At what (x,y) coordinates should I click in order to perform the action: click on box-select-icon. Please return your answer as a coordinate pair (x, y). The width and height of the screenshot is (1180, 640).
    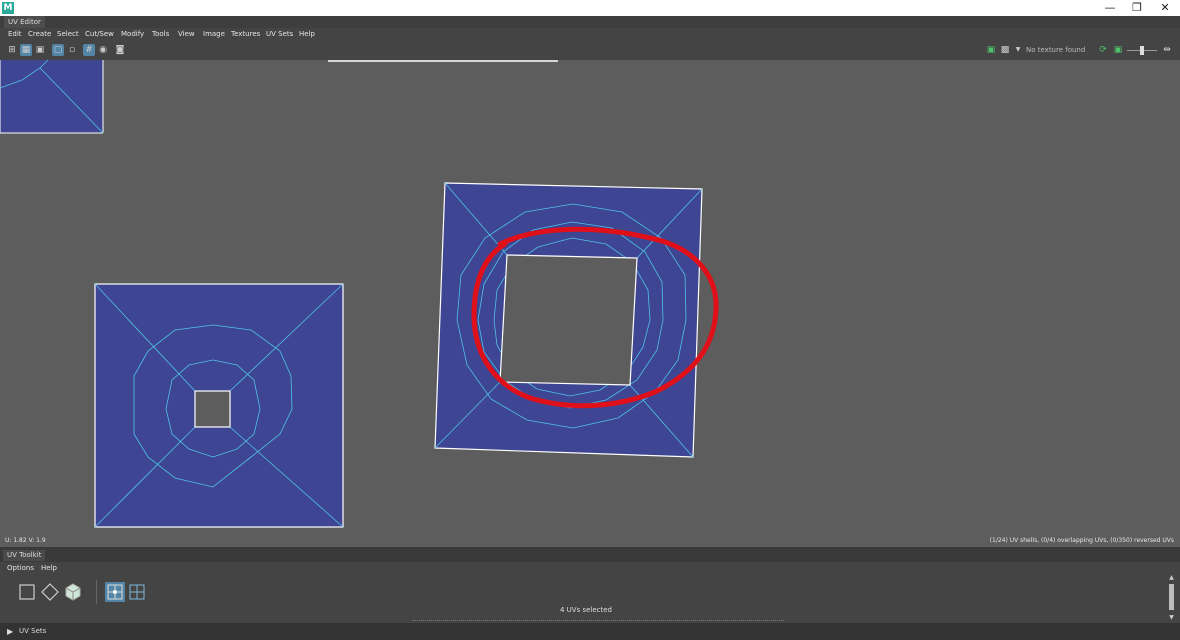
    Looking at the image, I should click on (27, 592).